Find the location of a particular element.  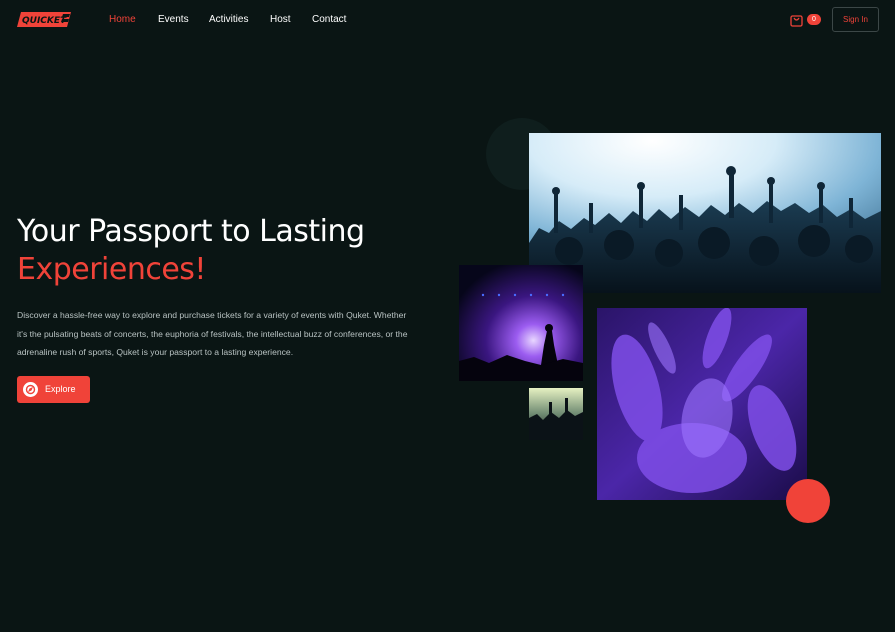

purple-hands-photo is located at coordinates (702, 404).